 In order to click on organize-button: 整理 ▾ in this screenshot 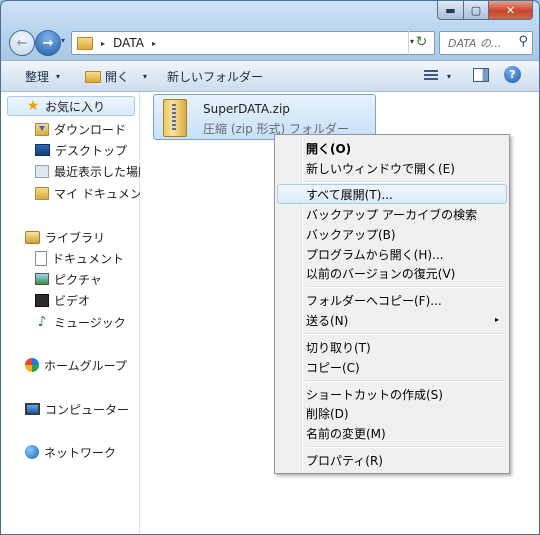, I will do `click(42, 76)`.